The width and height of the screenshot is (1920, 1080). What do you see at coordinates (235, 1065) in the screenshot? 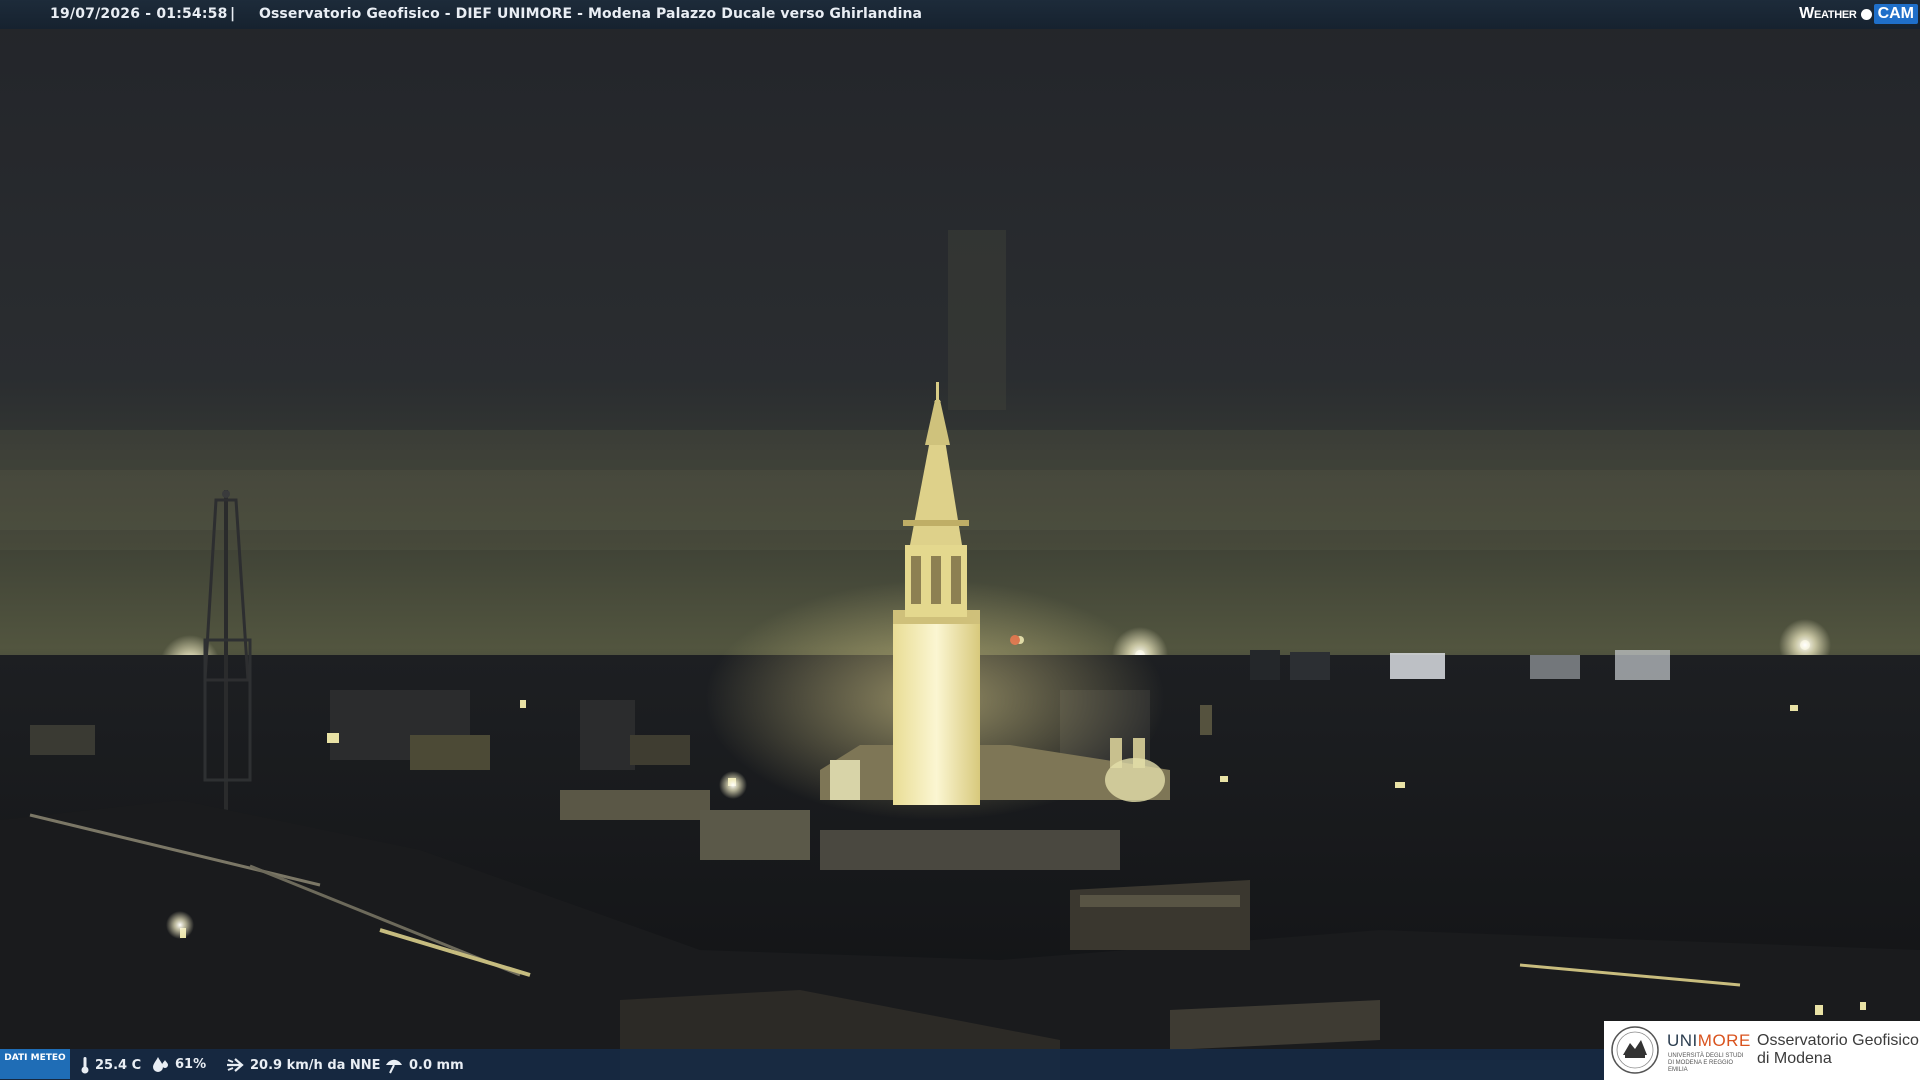
I see `wind-icon` at bounding box center [235, 1065].